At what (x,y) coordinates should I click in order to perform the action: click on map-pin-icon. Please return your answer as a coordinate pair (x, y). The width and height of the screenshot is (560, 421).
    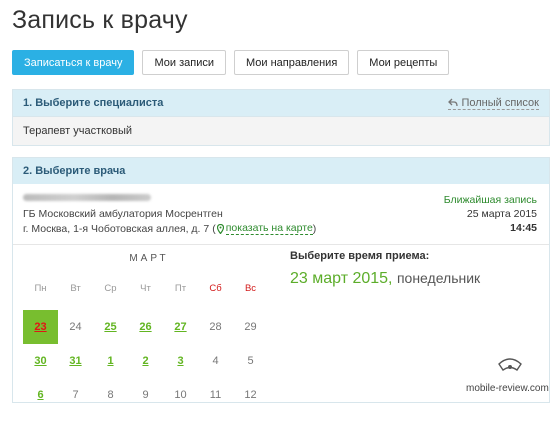
    Looking at the image, I should click on (220, 228).